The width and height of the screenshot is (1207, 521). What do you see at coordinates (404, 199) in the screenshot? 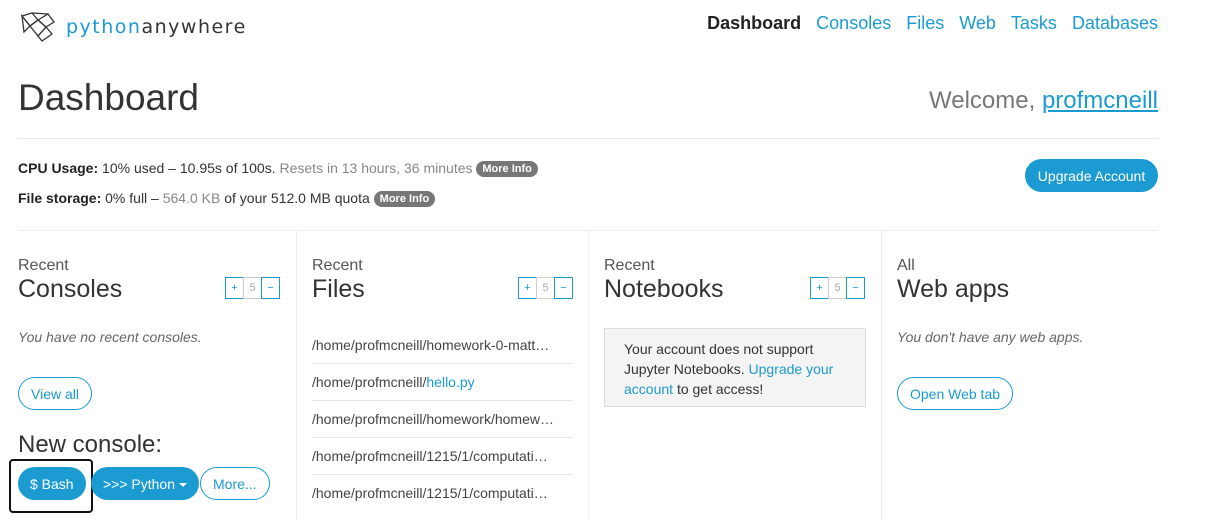
I see `file-more-info-button: More Info` at bounding box center [404, 199].